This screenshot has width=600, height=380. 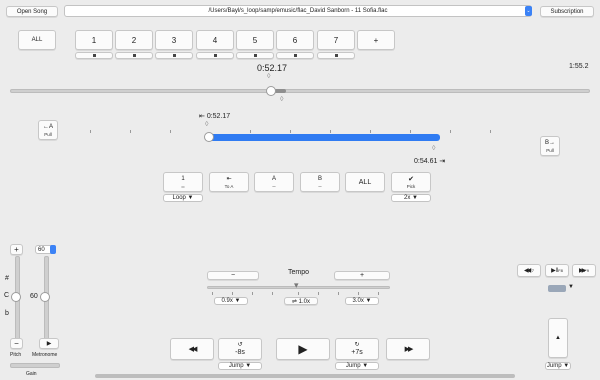 What do you see at coordinates (32, 11) in the screenshot?
I see `open-song-button: Open Song` at bounding box center [32, 11].